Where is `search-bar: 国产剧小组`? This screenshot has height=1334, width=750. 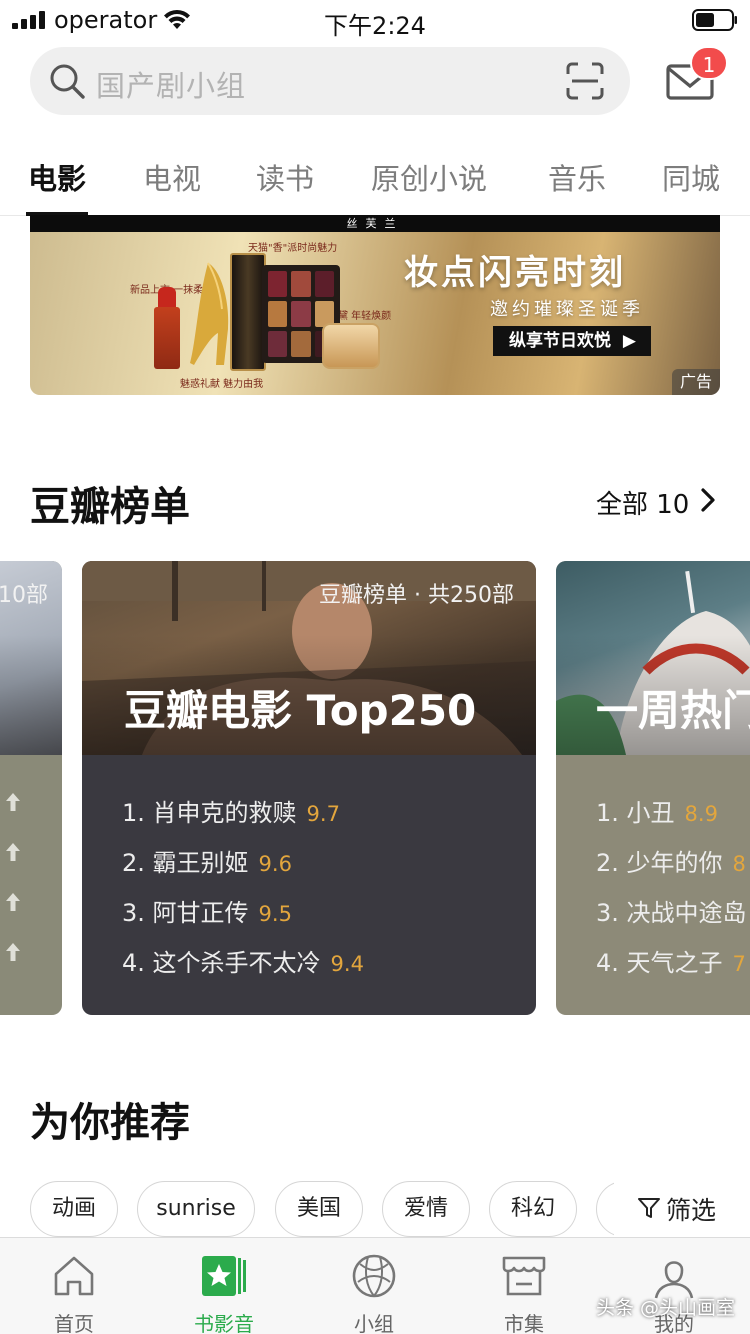 search-bar: 国产剧小组 is located at coordinates (330, 81).